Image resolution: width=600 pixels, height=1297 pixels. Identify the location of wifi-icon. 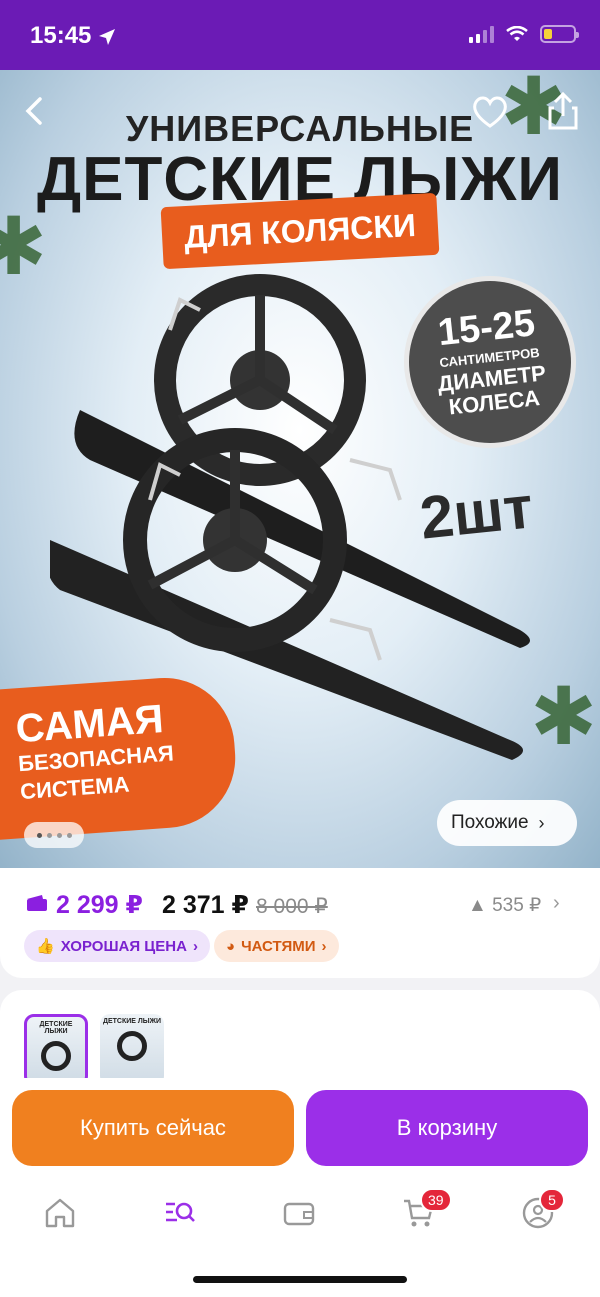
(517, 33).